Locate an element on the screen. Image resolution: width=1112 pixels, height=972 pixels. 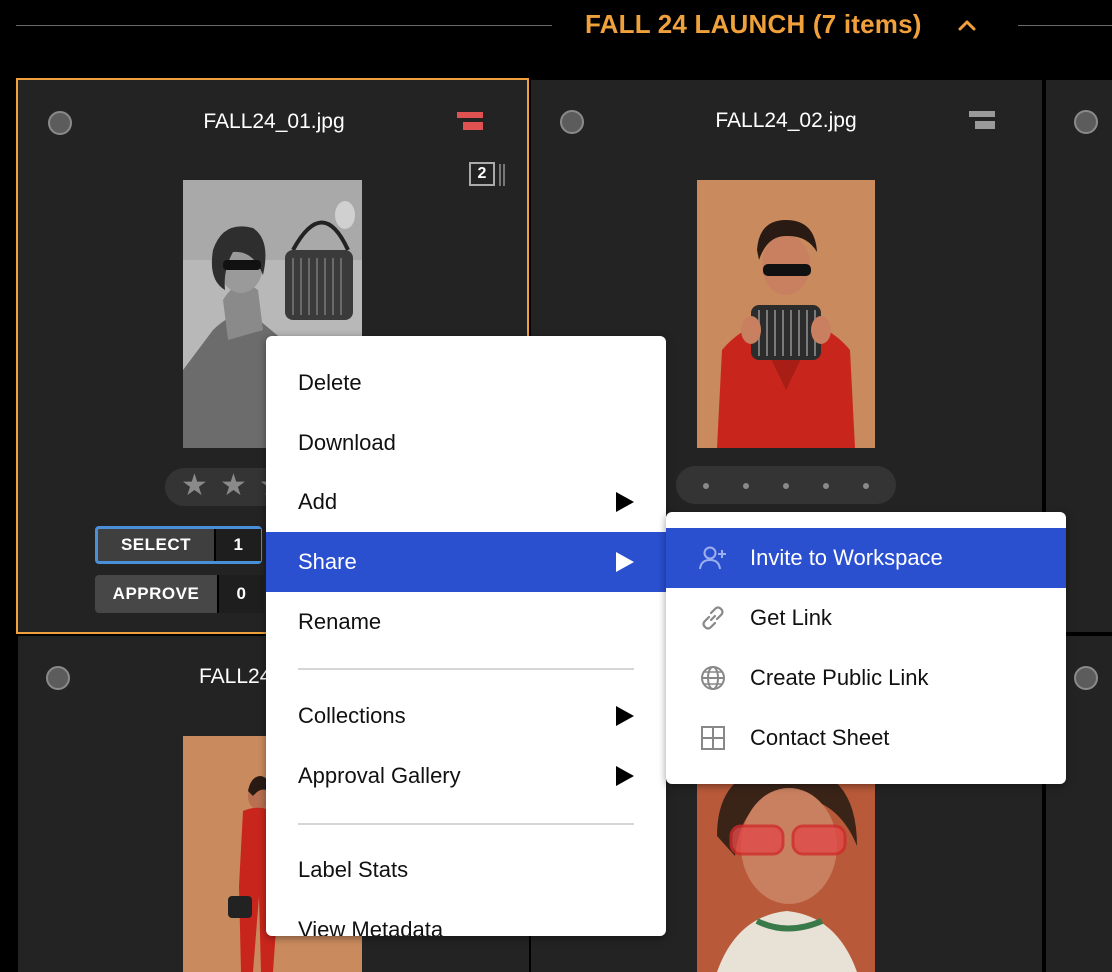
menu-item-delete: Delete is located at coordinates (466, 383).